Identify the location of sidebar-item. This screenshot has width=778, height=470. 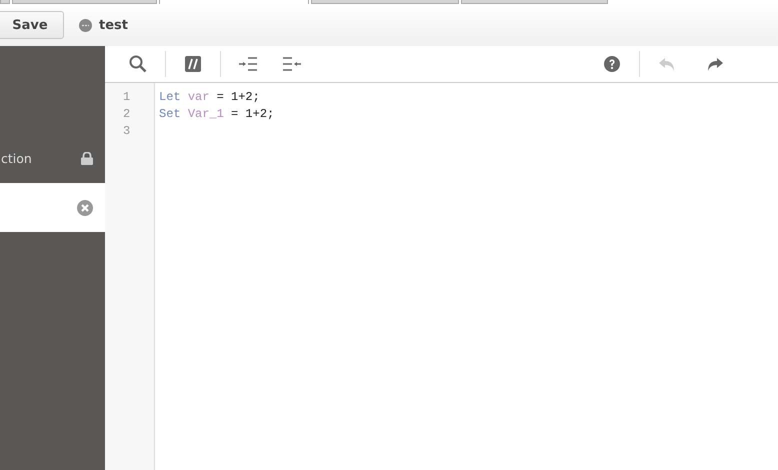
(52, 207).